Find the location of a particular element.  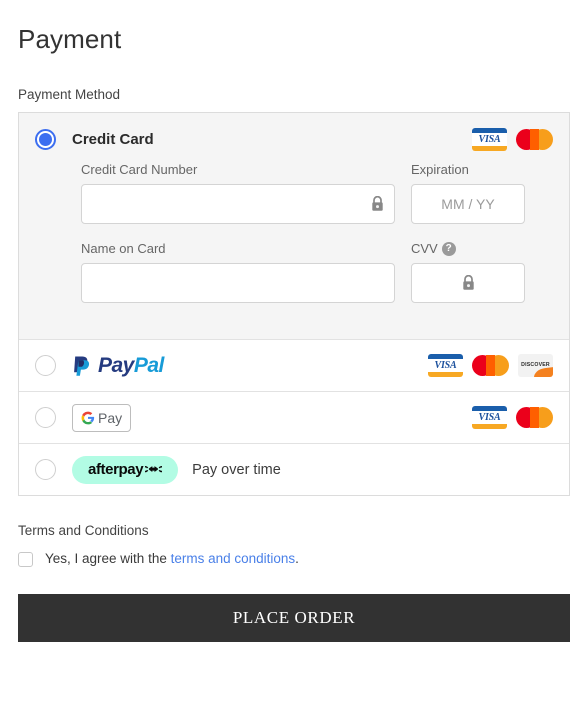

expiration-label: Expiration is located at coordinates (440, 169).